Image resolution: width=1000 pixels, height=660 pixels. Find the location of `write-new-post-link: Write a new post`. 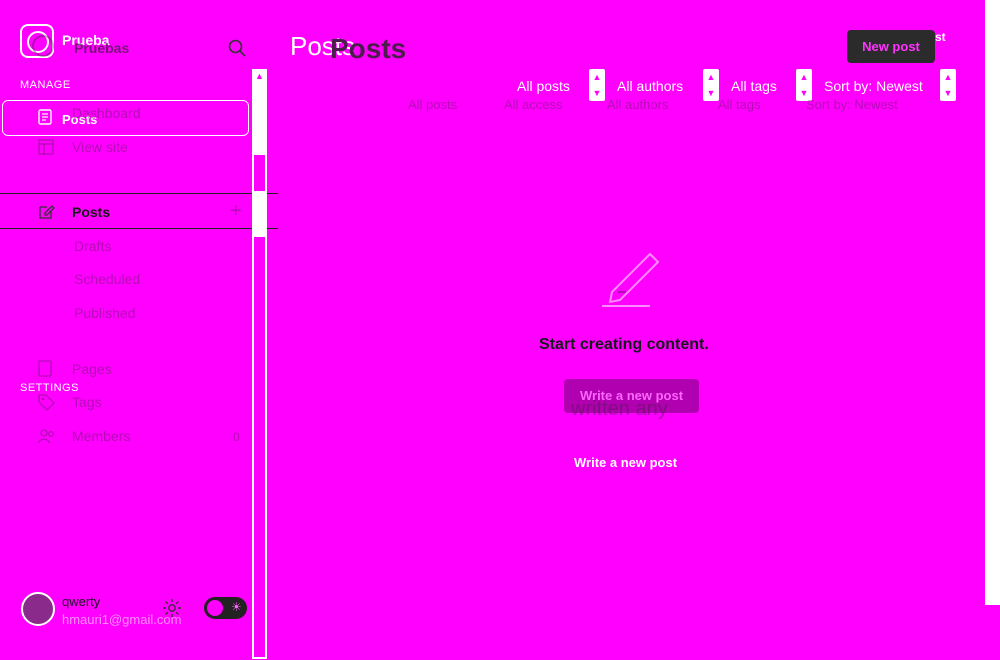

write-new-post-link: Write a new post is located at coordinates (625, 462).